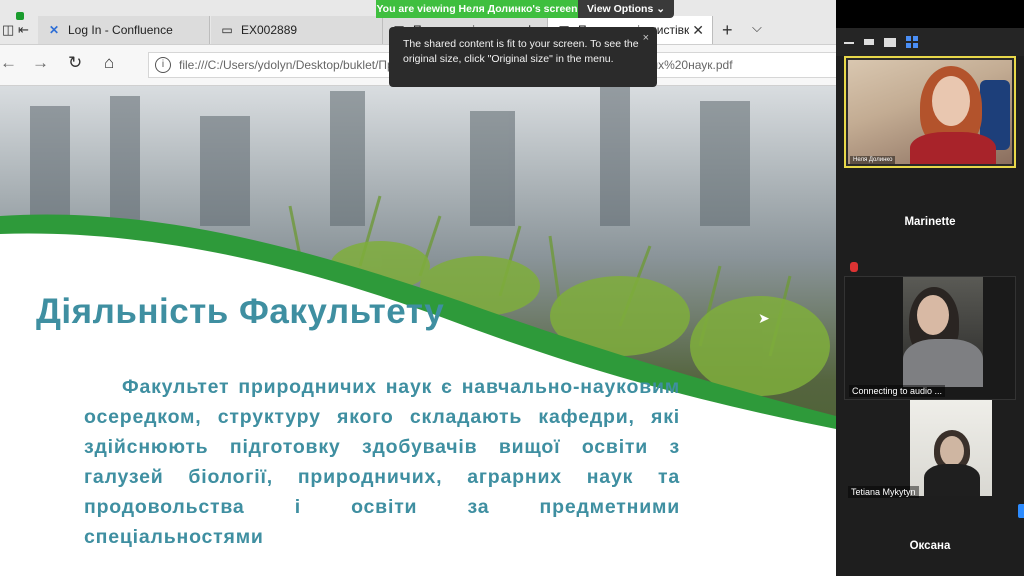 This screenshot has height=576, width=1024. Describe the element at coordinates (109, 63) in the screenshot. I see `home-icon: ⌂` at that location.